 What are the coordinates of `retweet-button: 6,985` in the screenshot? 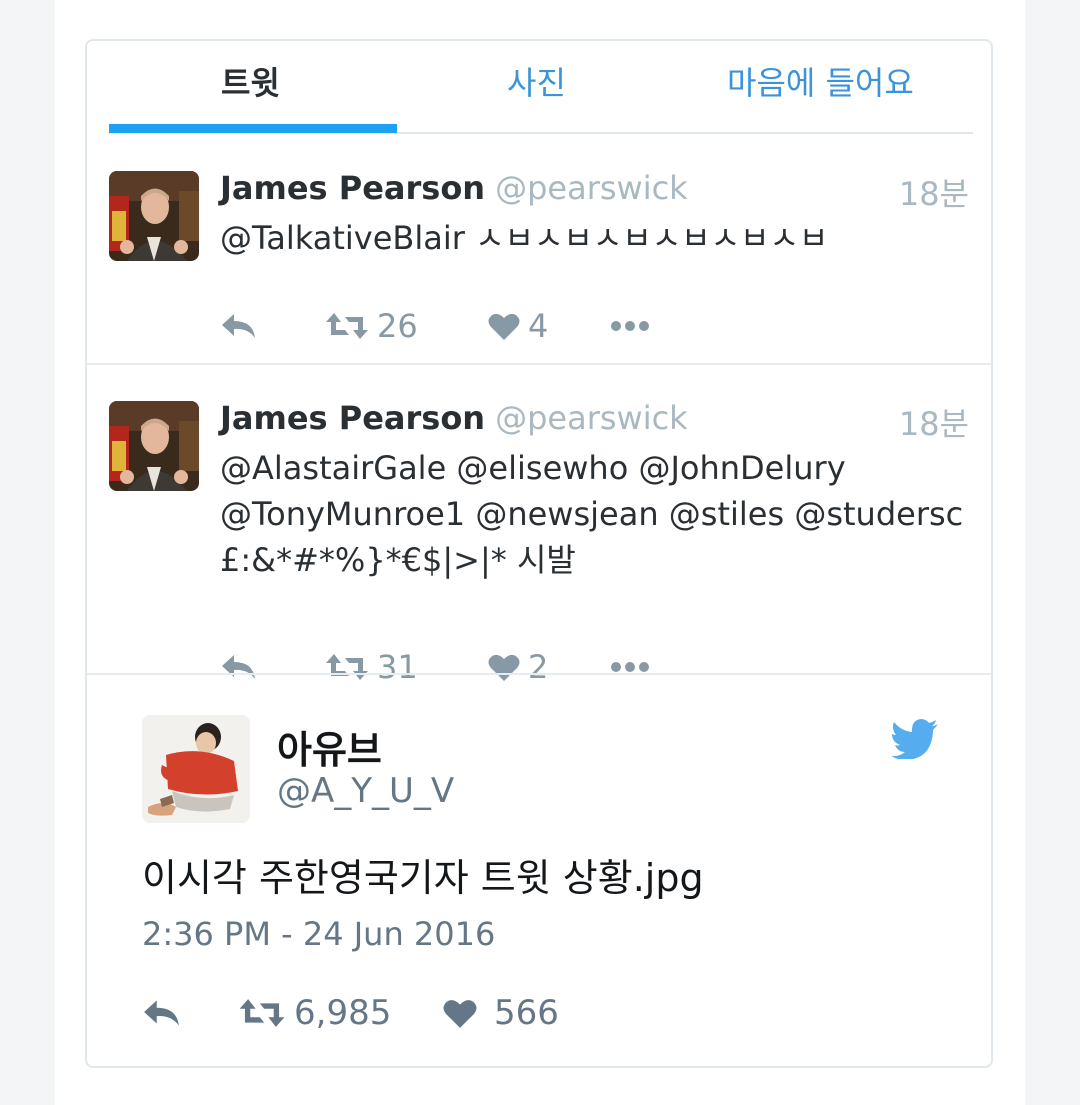 It's located at (314, 1013).